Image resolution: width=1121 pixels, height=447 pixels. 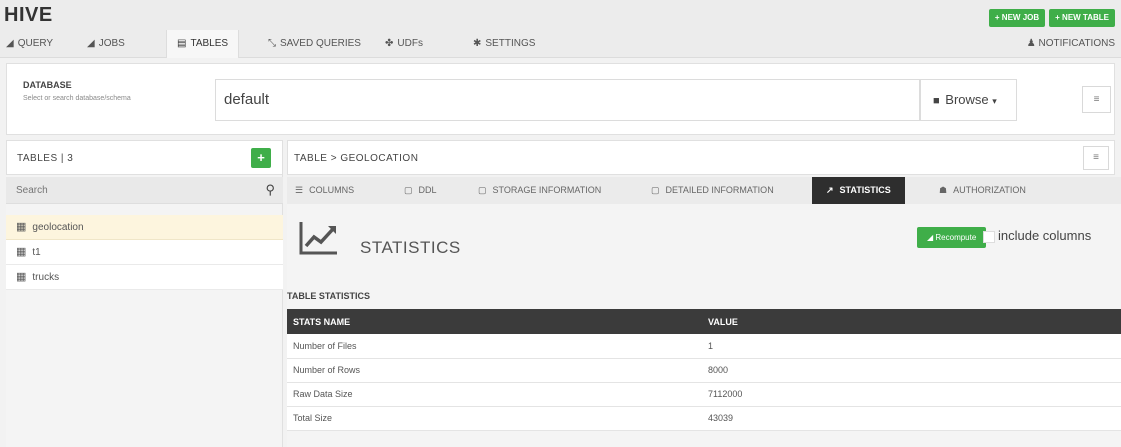 I want to click on nav-item-saved-queries: ⤡ SAVED QUERIES, so click(x=314, y=44).